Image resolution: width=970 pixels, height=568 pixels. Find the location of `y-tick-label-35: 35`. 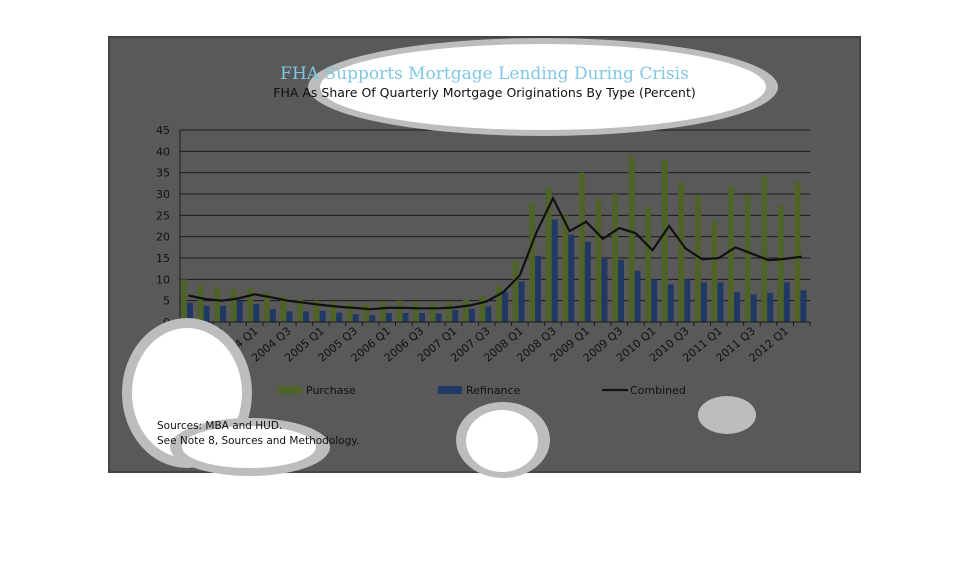

y-tick-label-35: 35 is located at coordinates (163, 173).